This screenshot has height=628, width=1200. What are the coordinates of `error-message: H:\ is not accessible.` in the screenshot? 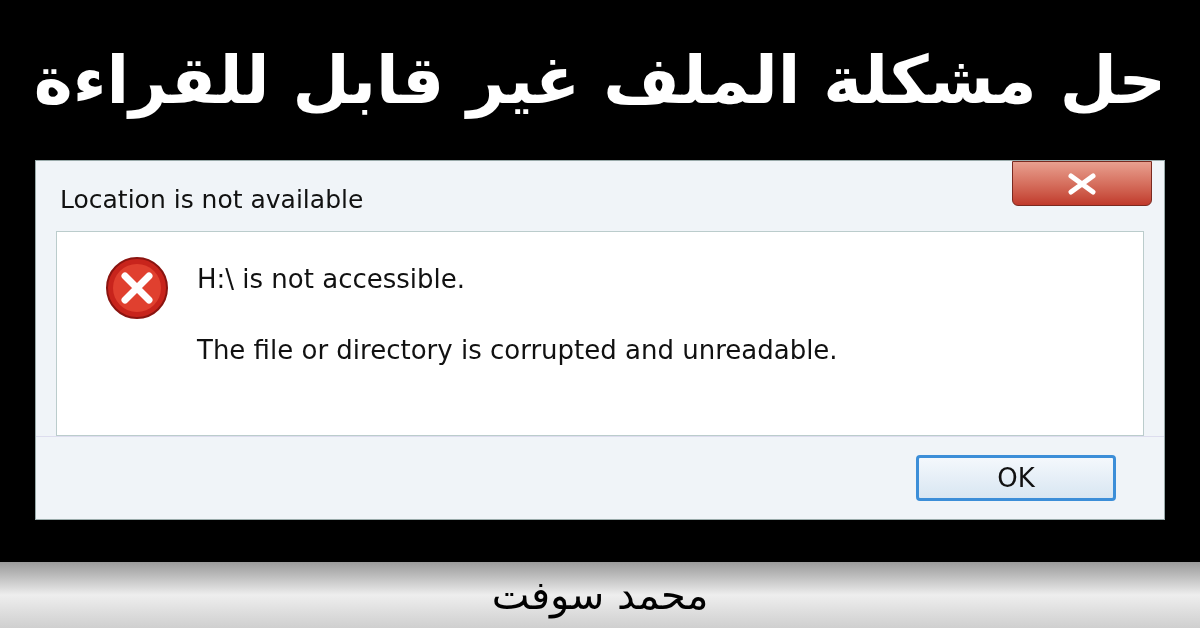 It's located at (332, 279).